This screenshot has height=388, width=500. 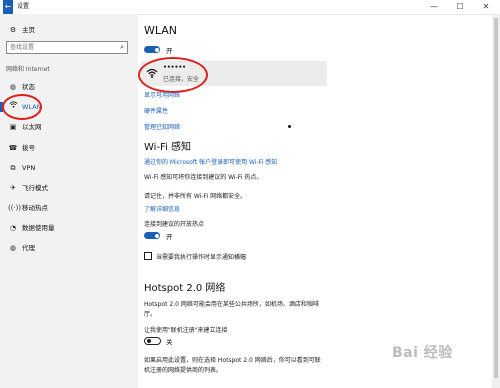 I want to click on title-bar: ← 设置 — ☐ ✕, so click(x=250, y=7).